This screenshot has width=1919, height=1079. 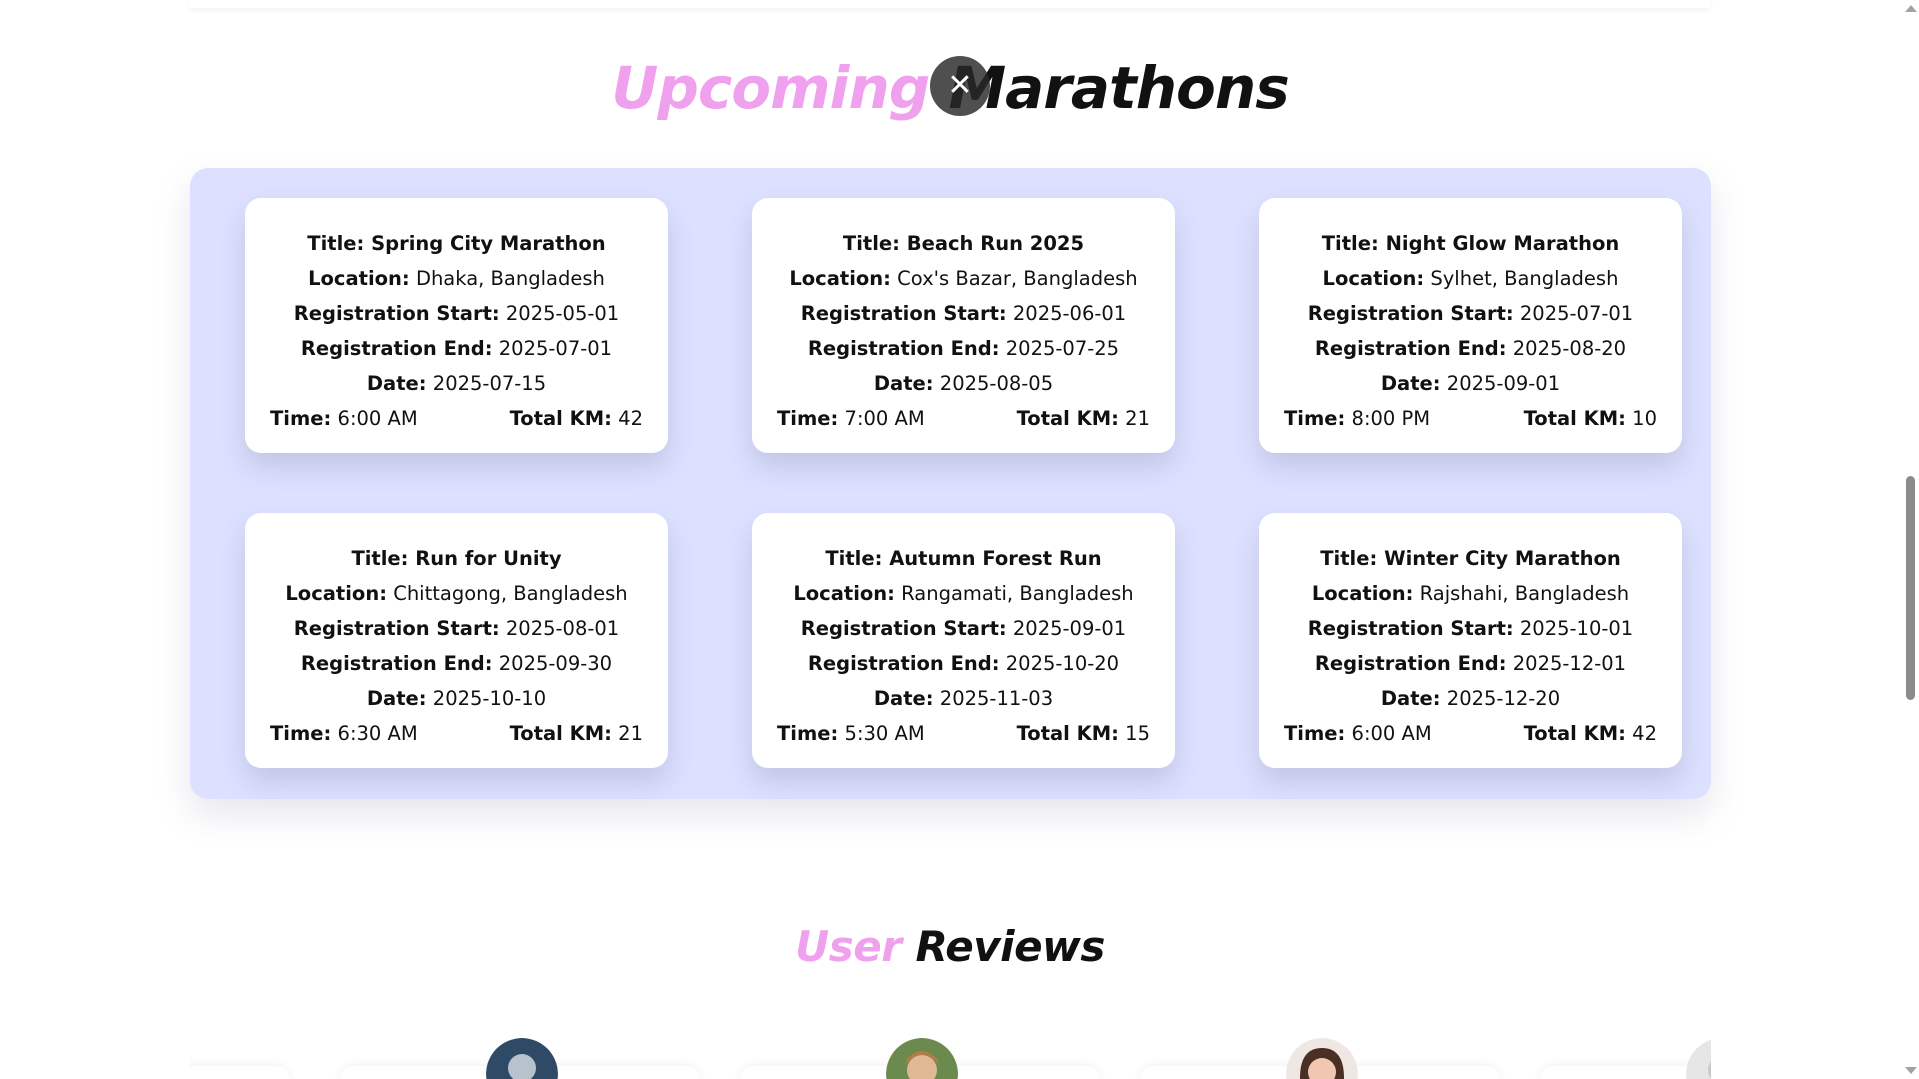 I want to click on user-reviews-heading: User Reviews, so click(x=950, y=946).